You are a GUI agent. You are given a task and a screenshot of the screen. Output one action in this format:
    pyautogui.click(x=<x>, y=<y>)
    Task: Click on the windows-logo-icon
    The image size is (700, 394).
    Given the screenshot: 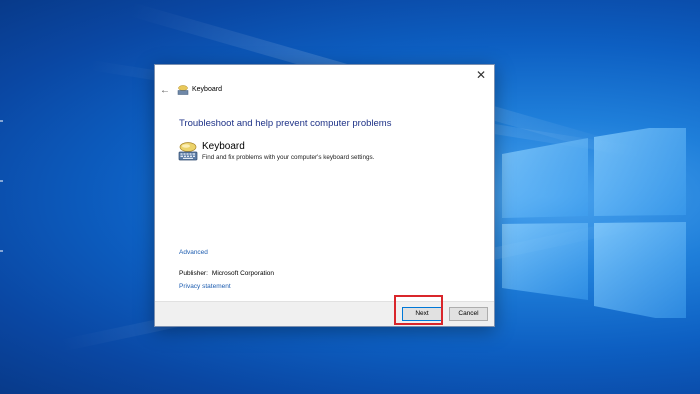 What is the action you would take?
    pyautogui.click(x=594, y=223)
    